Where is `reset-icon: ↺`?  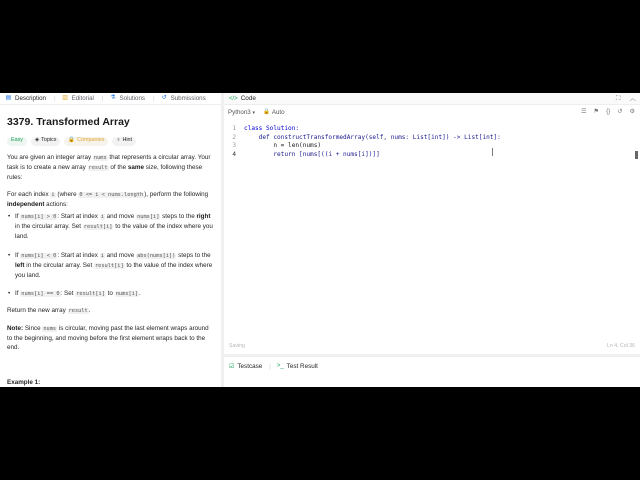
reset-icon: ↺ is located at coordinates (619, 111).